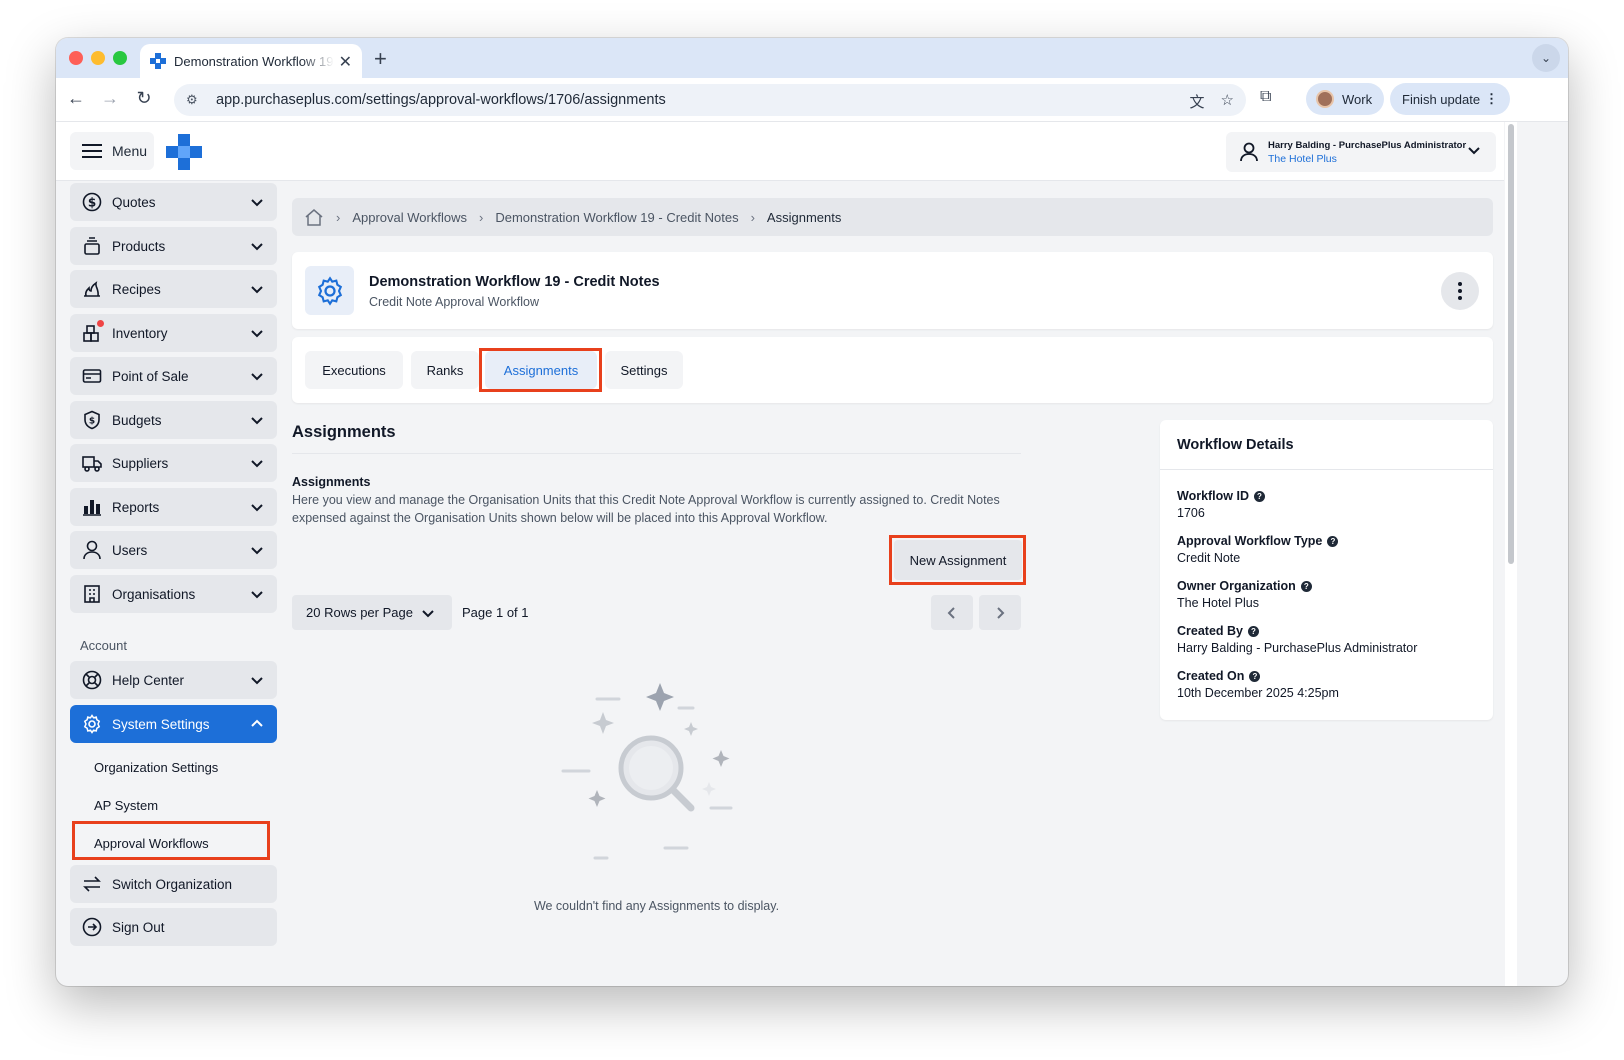 This screenshot has width=1624, height=1060. I want to click on sidebar-item-point-of-sale: Point of Sale, so click(173, 376).